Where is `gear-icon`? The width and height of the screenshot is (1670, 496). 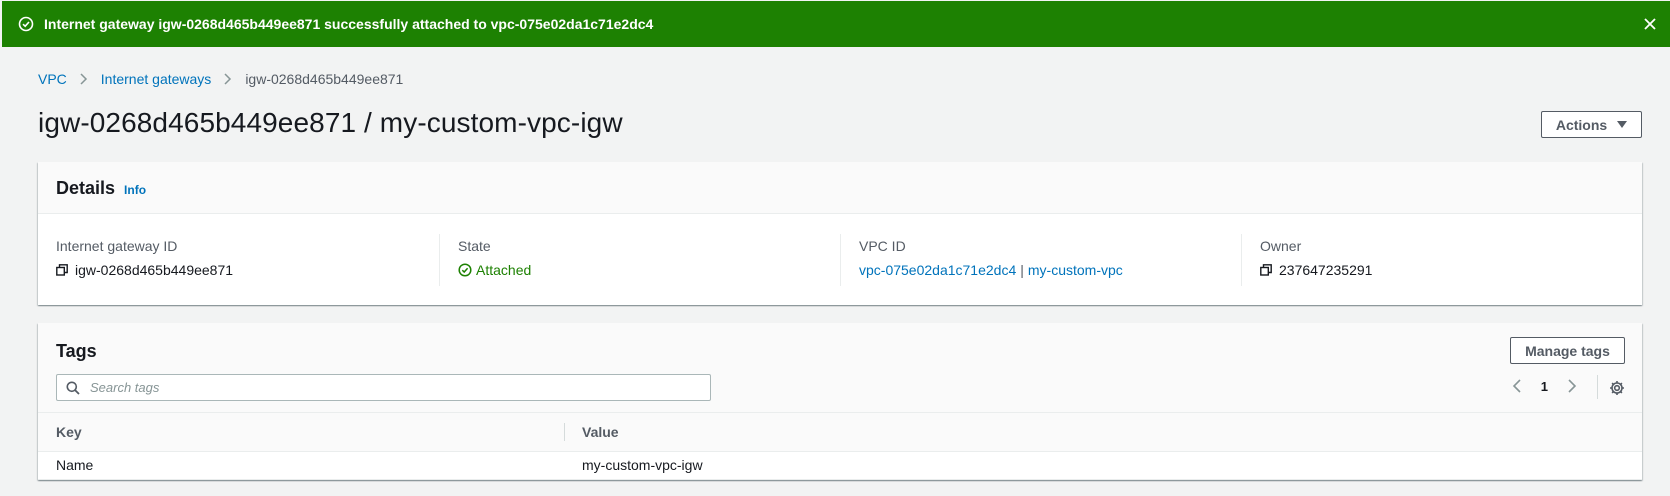
gear-icon is located at coordinates (1617, 388).